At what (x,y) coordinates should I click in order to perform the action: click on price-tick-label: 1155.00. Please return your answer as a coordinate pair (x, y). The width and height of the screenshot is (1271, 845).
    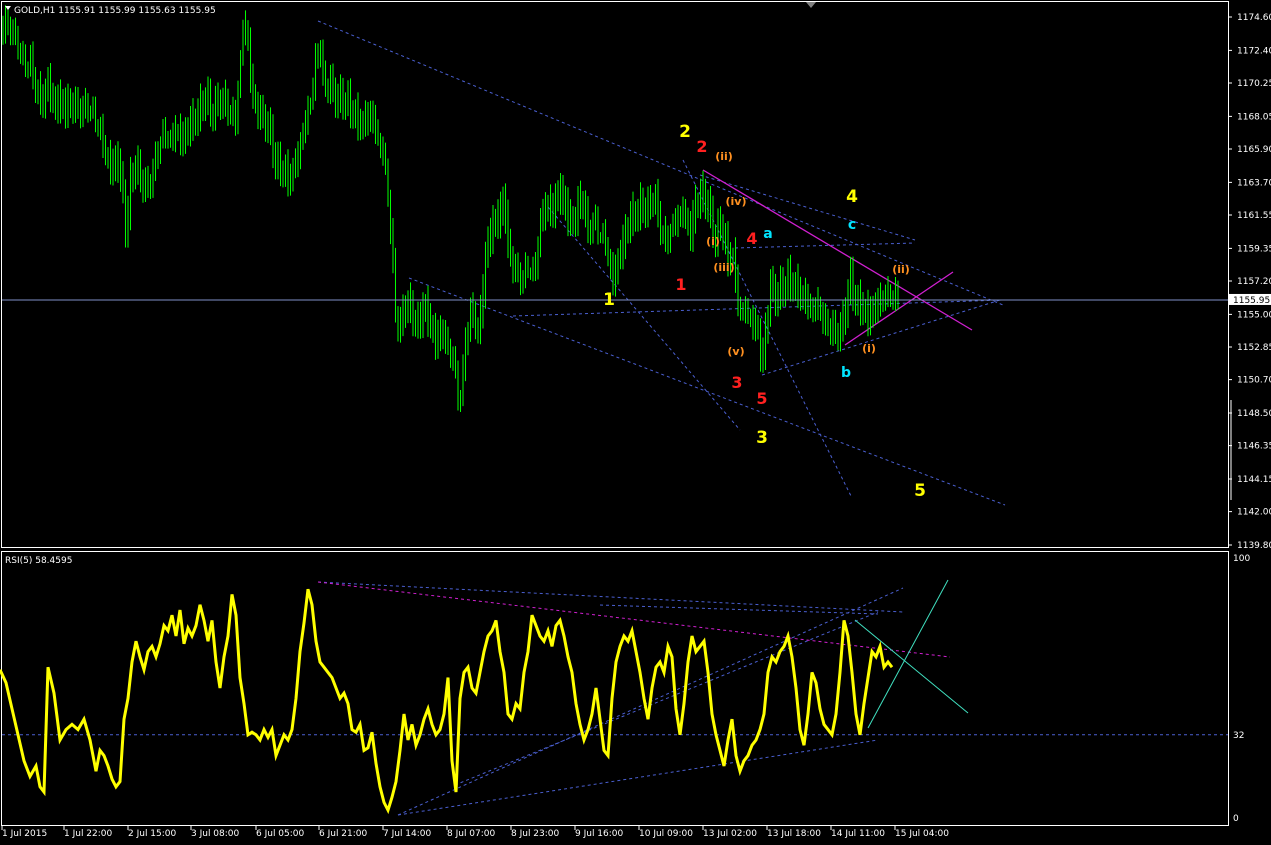
    Looking at the image, I should click on (1254, 315).